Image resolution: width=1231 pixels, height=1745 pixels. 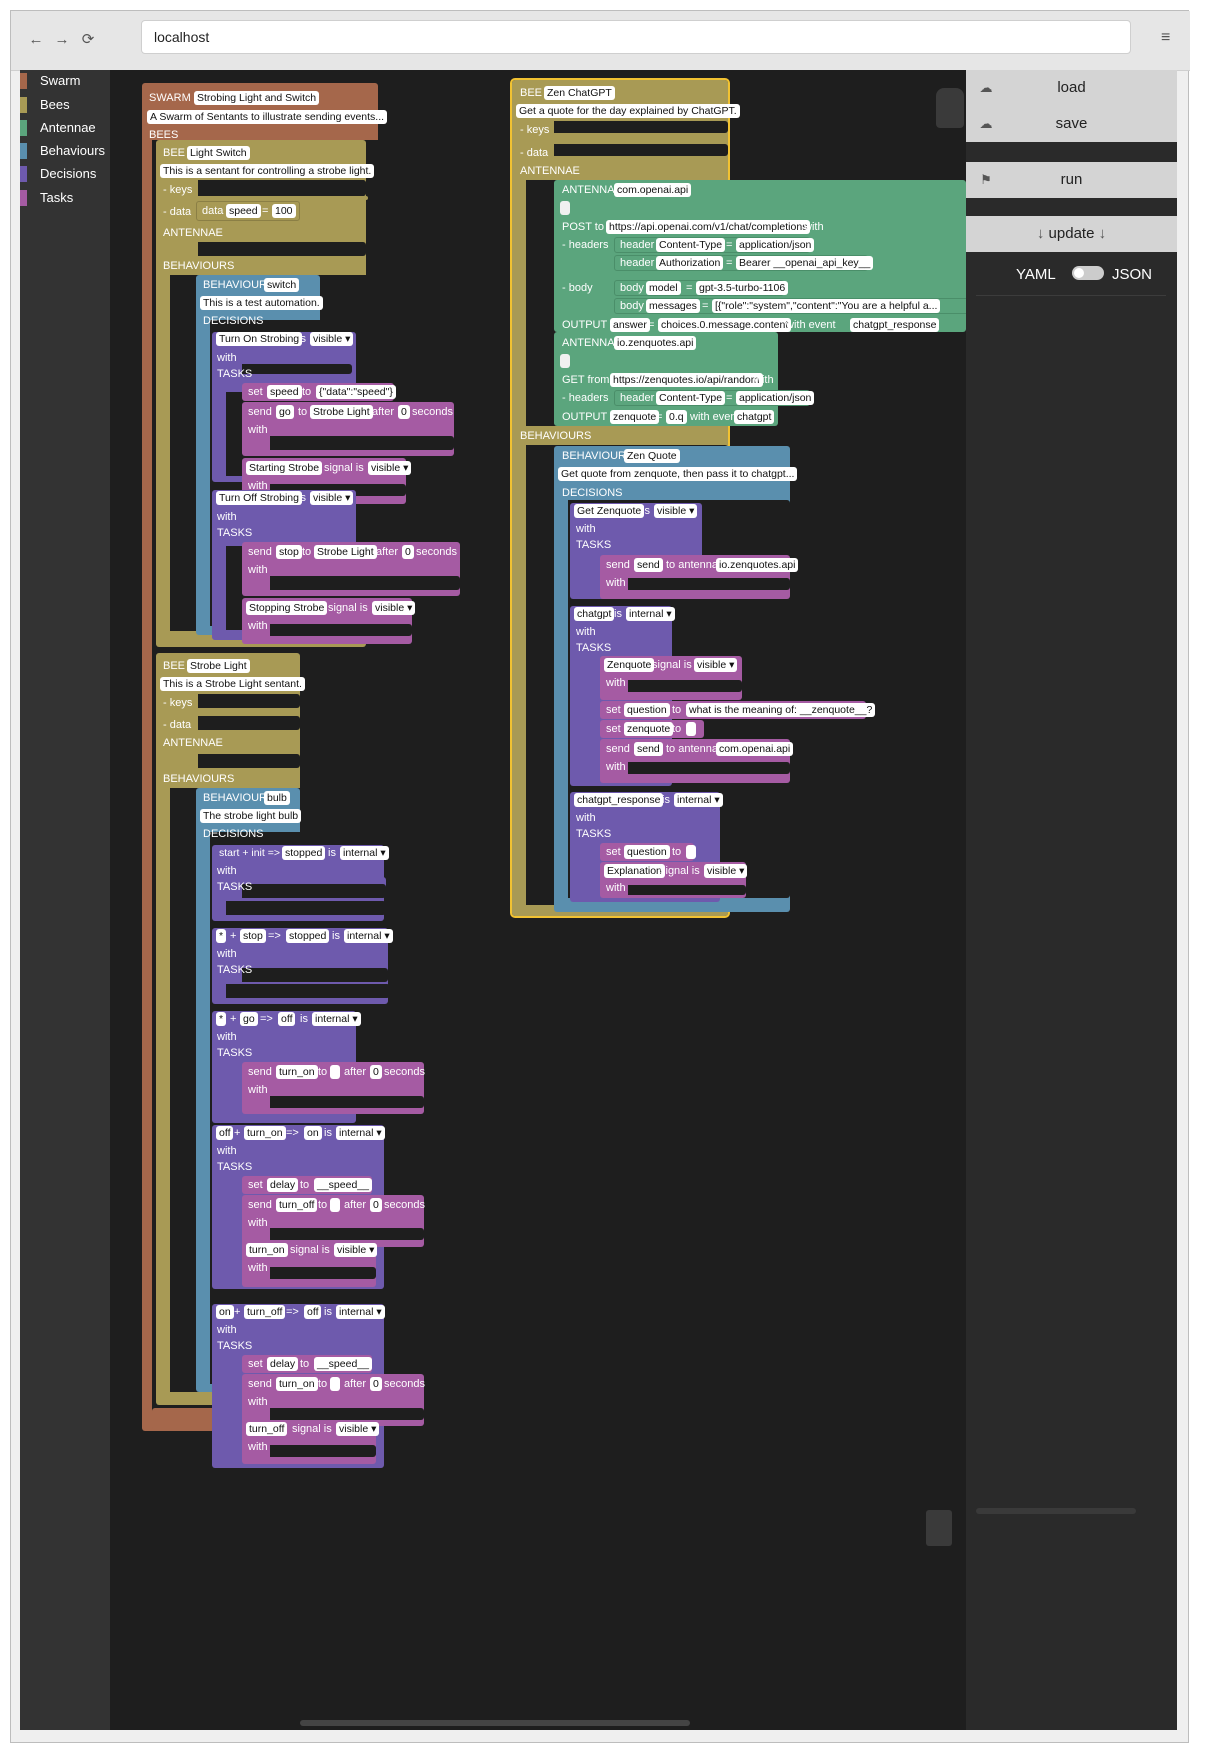 What do you see at coordinates (653, 190) in the screenshot?
I see `antenna-name-field: com.openai.api` at bounding box center [653, 190].